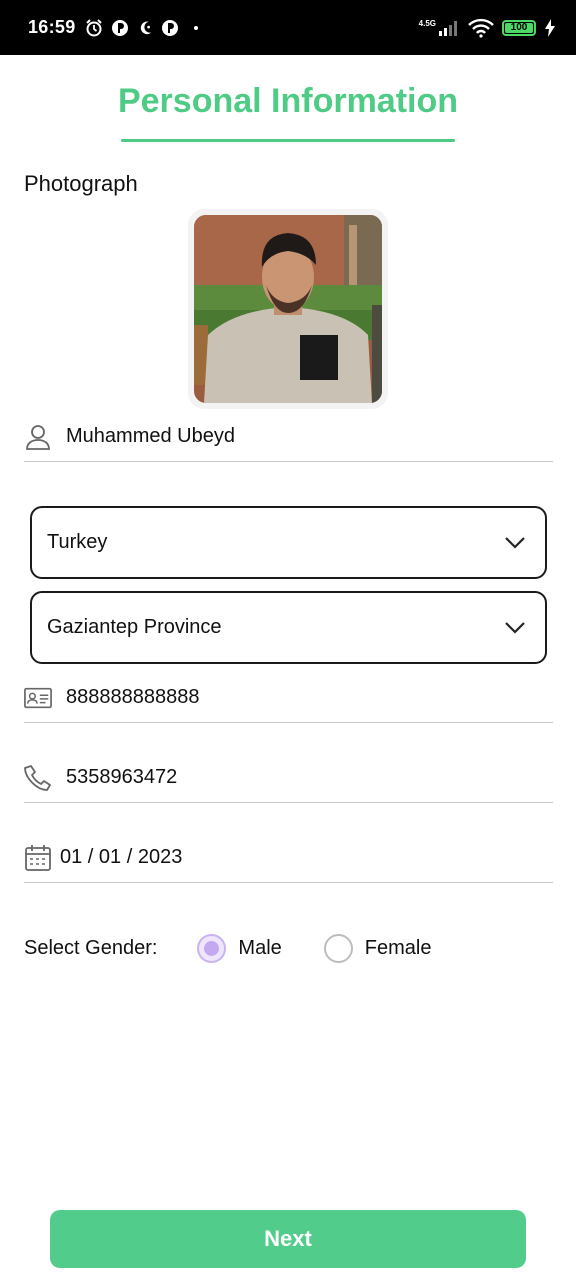 This screenshot has width=576, height=1280. Describe the element at coordinates (288, 27) in the screenshot. I see `status-bar: 16:59 4.5G 100` at that location.